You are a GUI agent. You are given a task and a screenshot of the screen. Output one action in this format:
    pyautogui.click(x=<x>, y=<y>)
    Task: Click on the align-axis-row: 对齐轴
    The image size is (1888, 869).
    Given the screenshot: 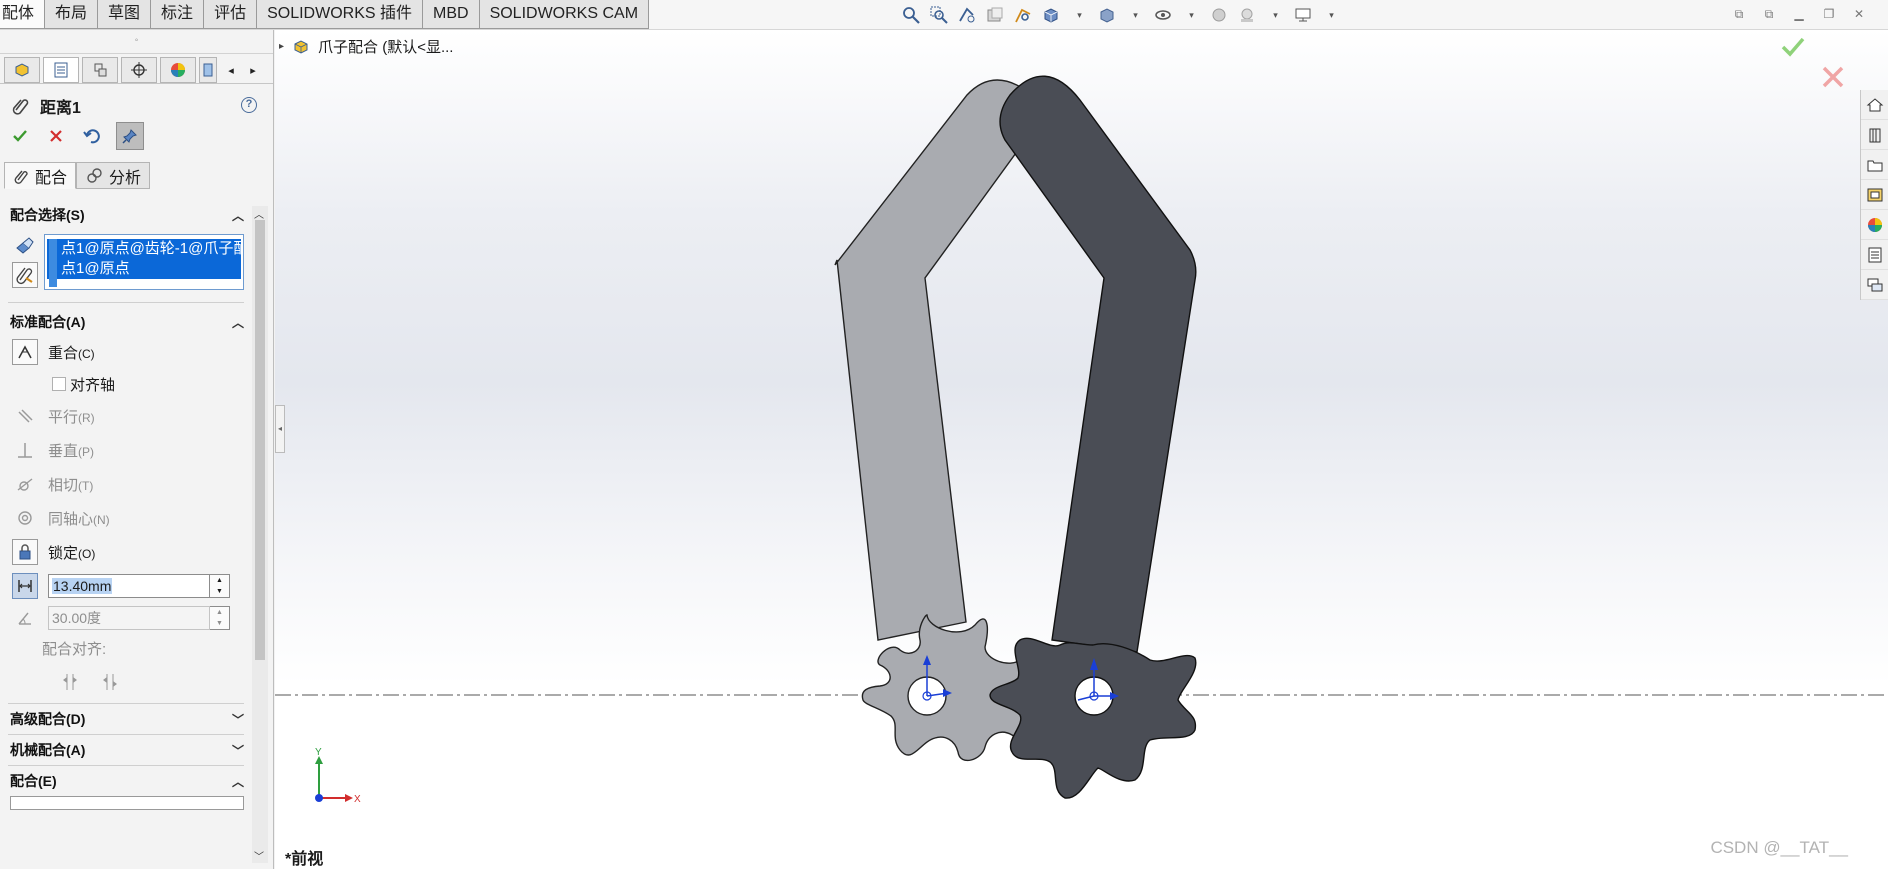 What is the action you would take?
    pyautogui.click(x=126, y=384)
    